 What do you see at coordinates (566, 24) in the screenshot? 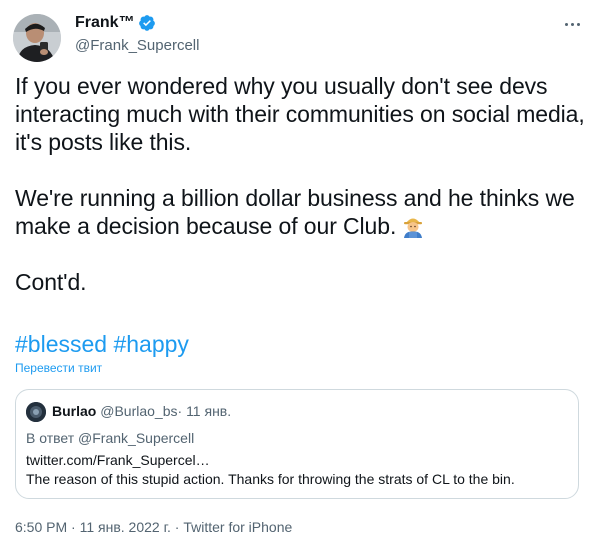
I see `more-horizontal-icon` at bounding box center [566, 24].